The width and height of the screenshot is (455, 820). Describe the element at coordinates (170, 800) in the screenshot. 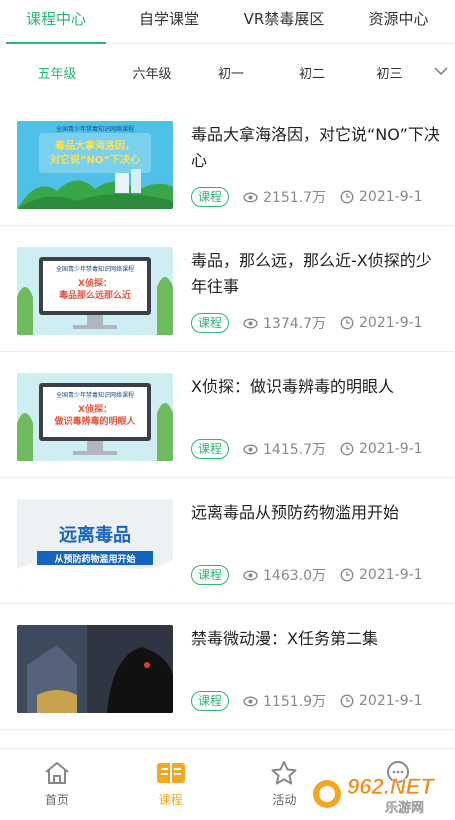

I see `nav-course-label: 课程` at that location.